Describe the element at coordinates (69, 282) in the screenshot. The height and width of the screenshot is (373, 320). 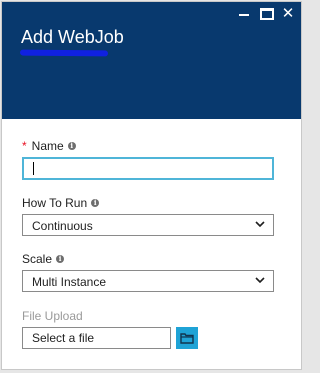
I see `scale-selected: Multi Instance` at that location.